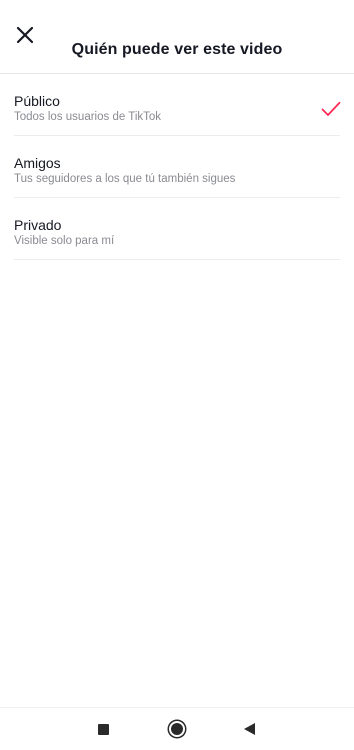 The image size is (354, 750). I want to click on recent-apps-button, so click(103, 729).